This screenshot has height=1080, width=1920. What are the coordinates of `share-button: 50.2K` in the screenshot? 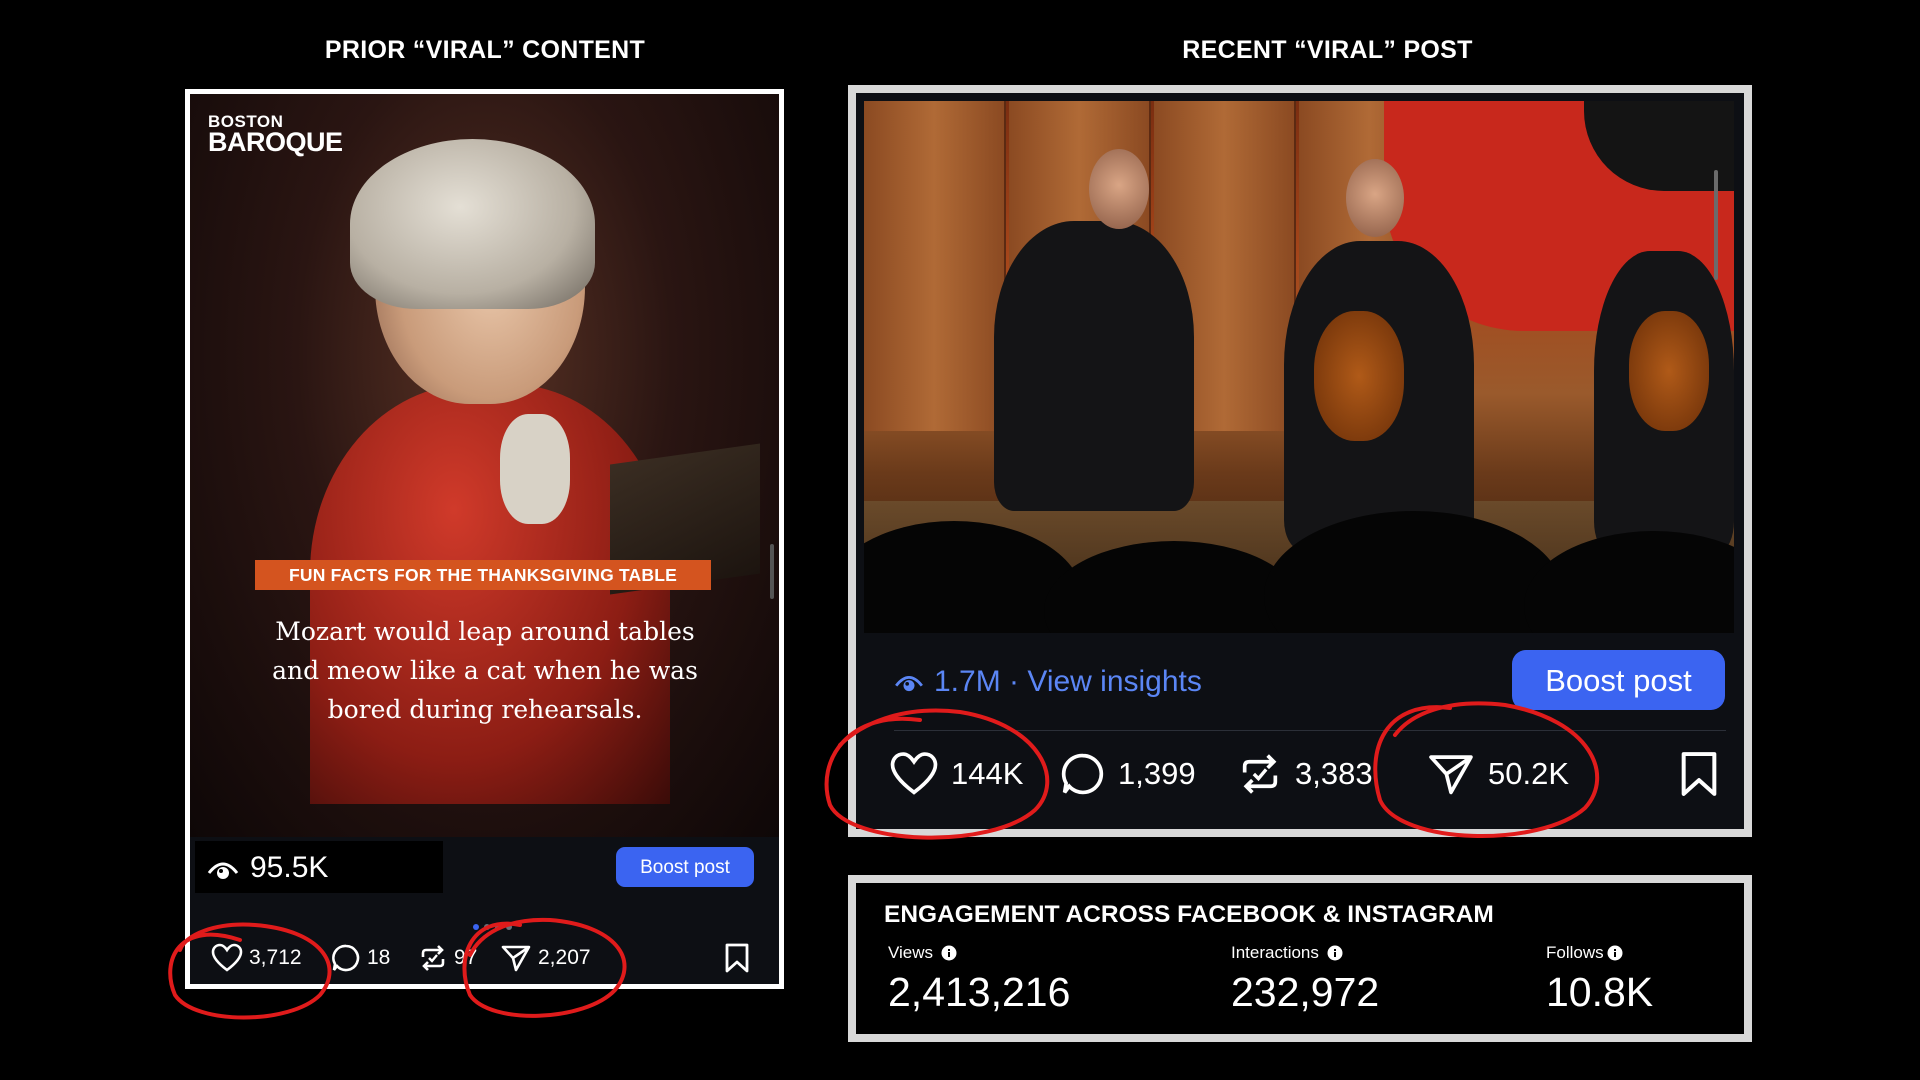 It's located at (1497, 774).